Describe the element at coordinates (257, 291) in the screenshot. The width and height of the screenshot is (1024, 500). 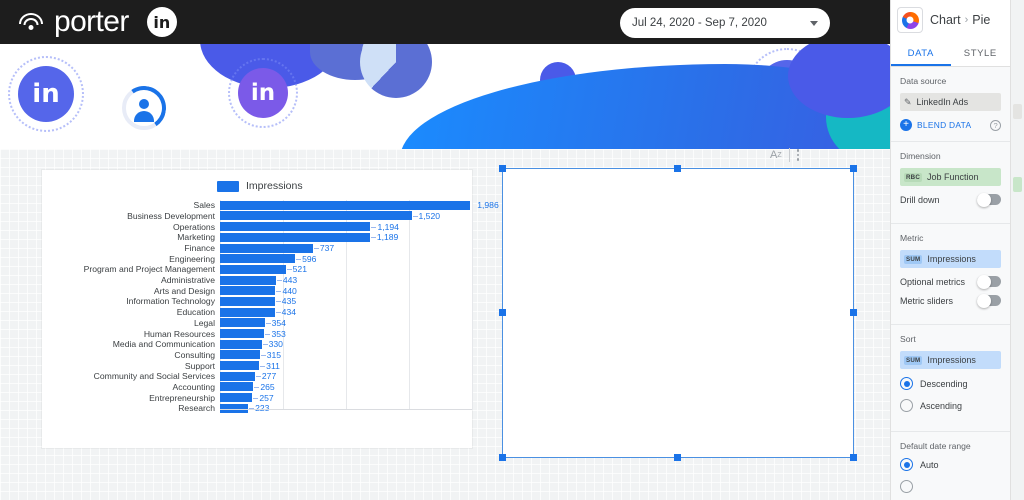
I see `bar-row: Arts and Design 440` at that location.